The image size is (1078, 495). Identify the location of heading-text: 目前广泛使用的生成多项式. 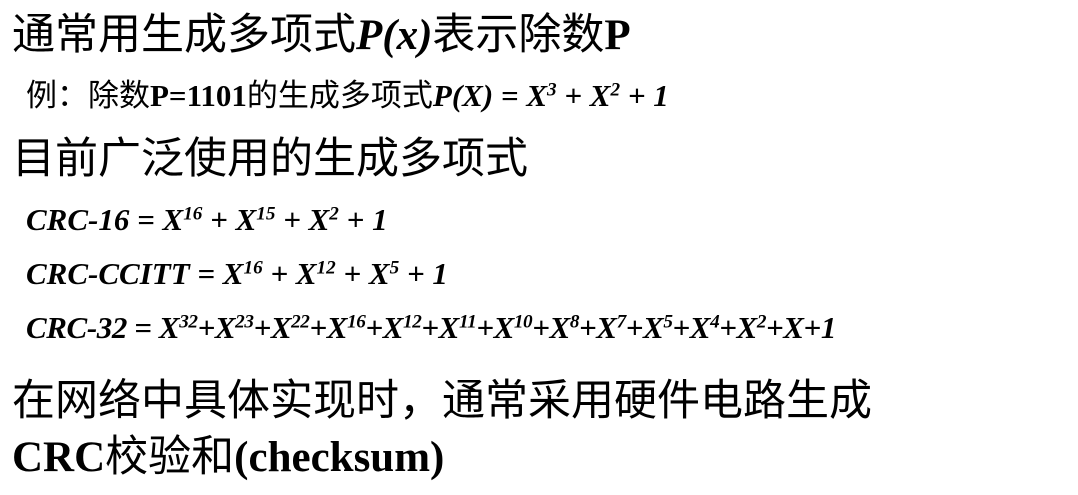
(270, 159).